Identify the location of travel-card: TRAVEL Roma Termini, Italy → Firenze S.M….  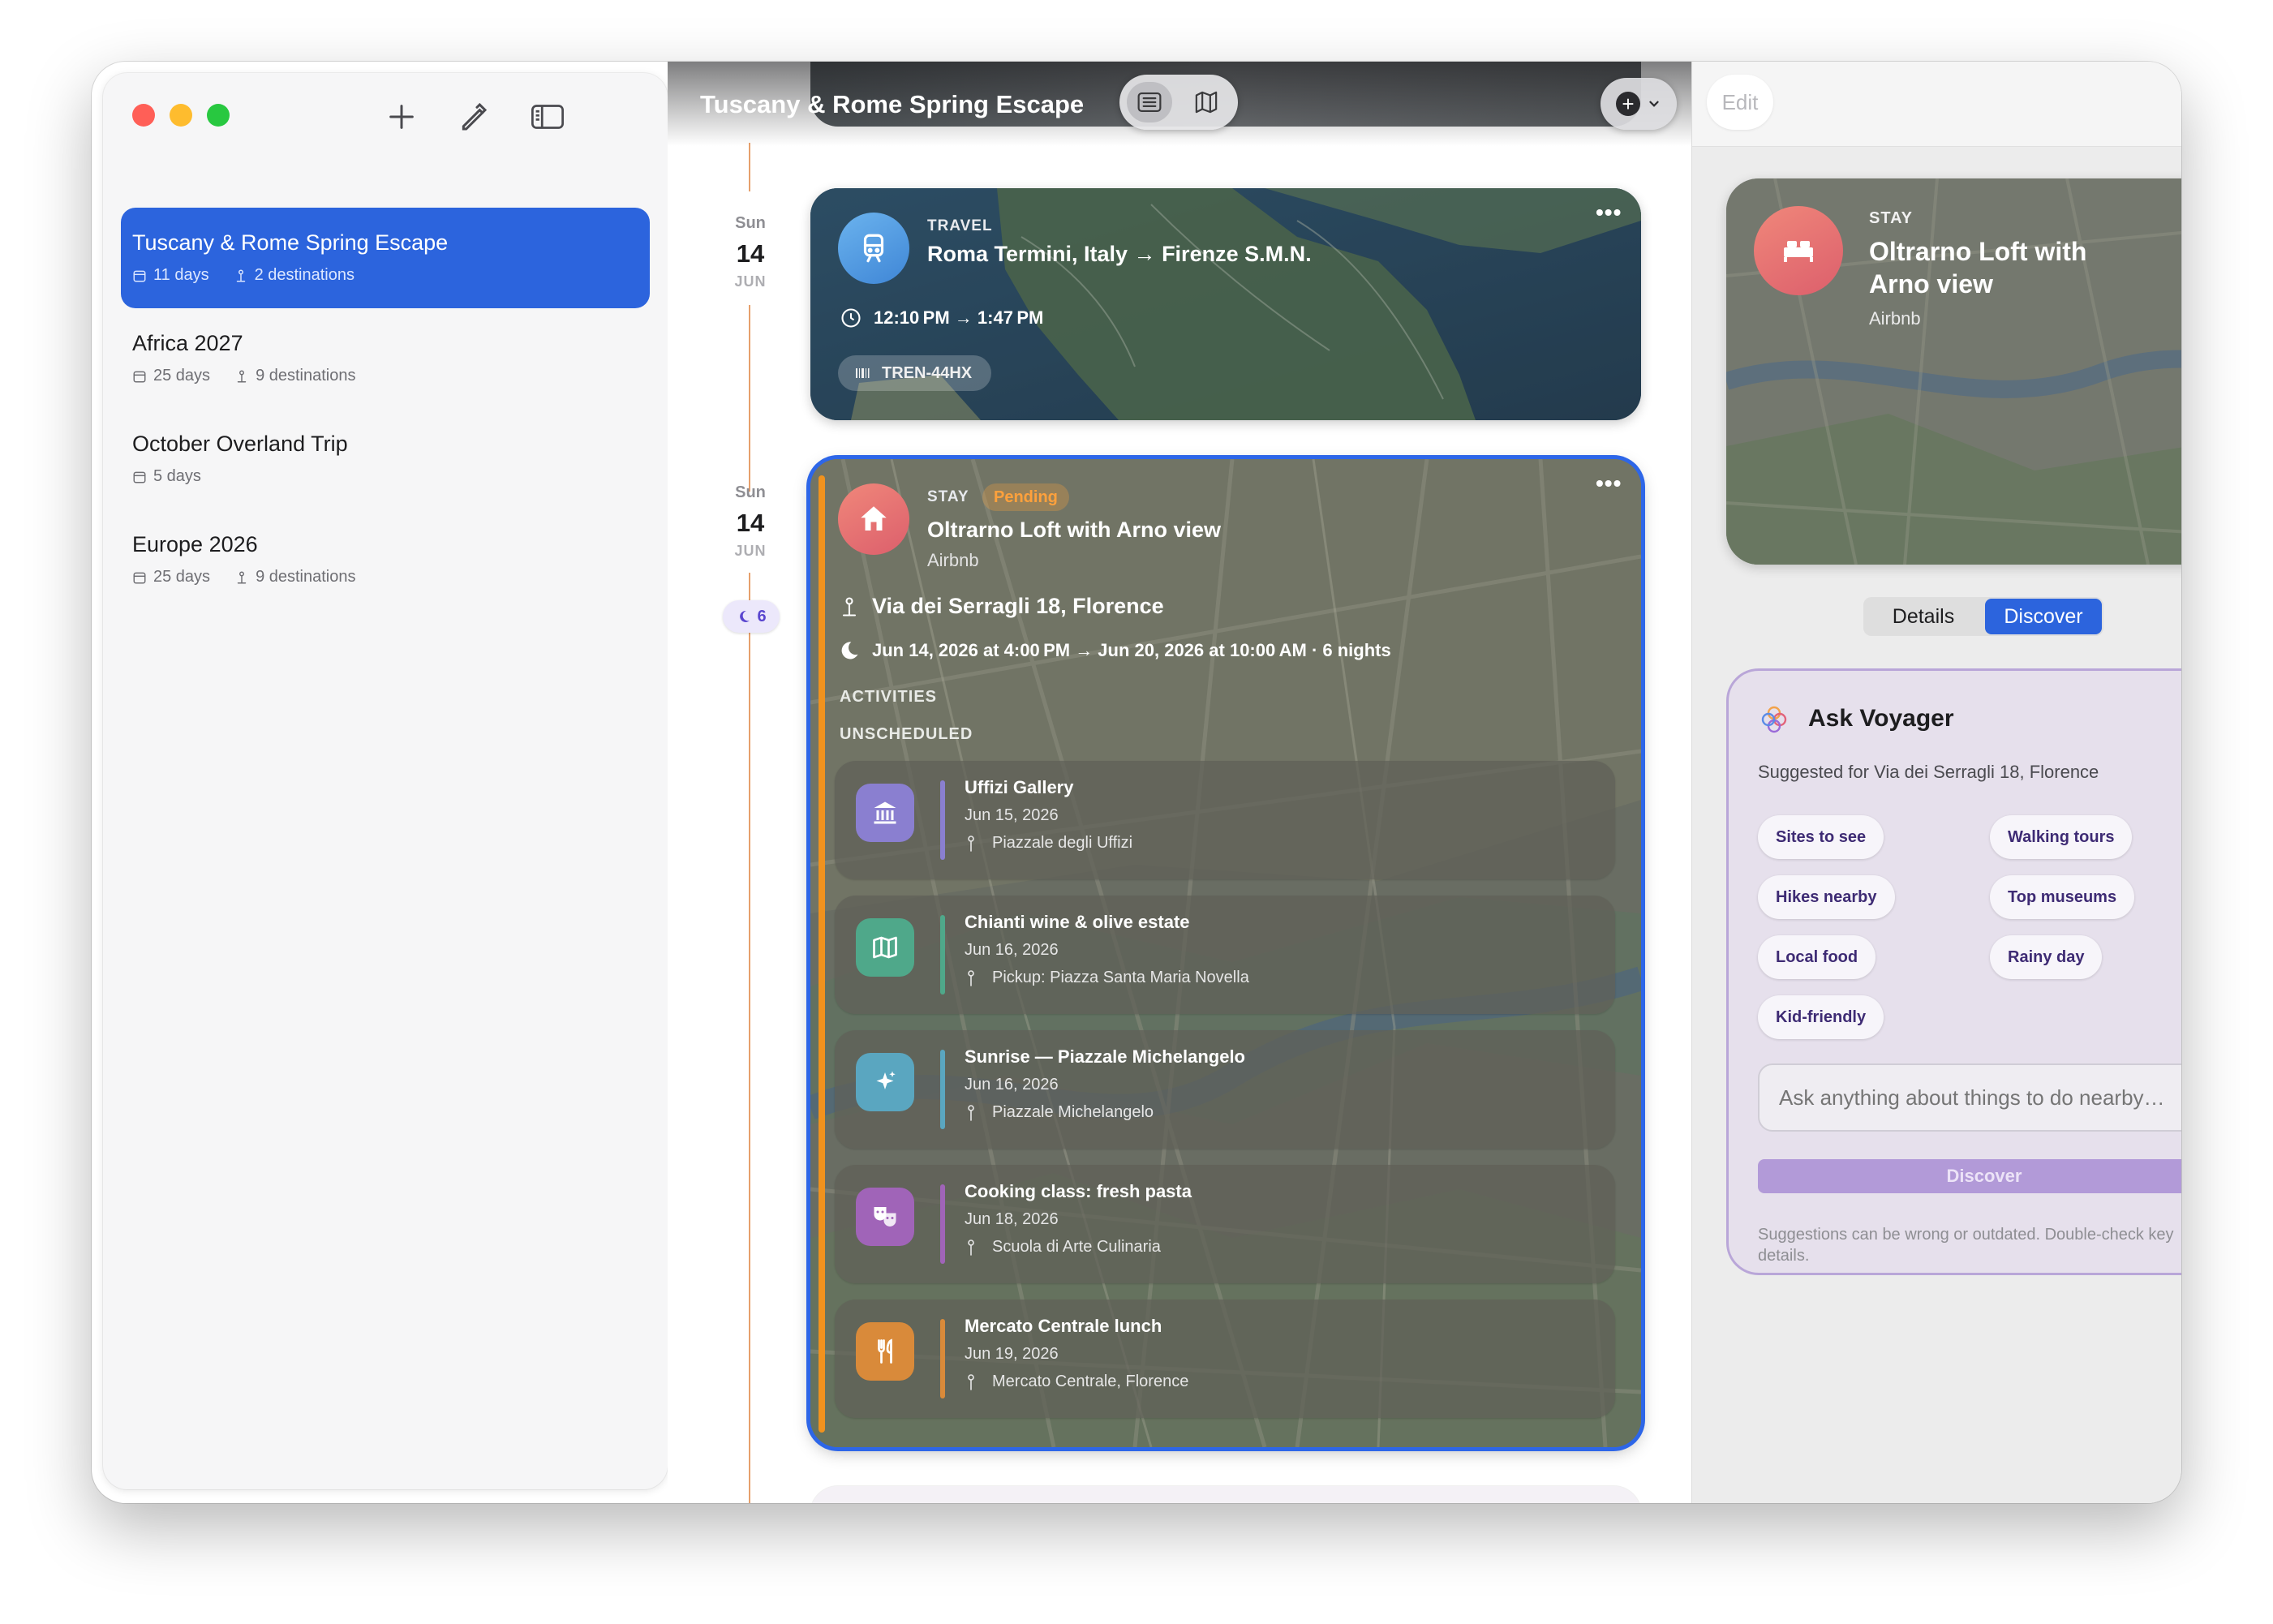
(1225, 304).